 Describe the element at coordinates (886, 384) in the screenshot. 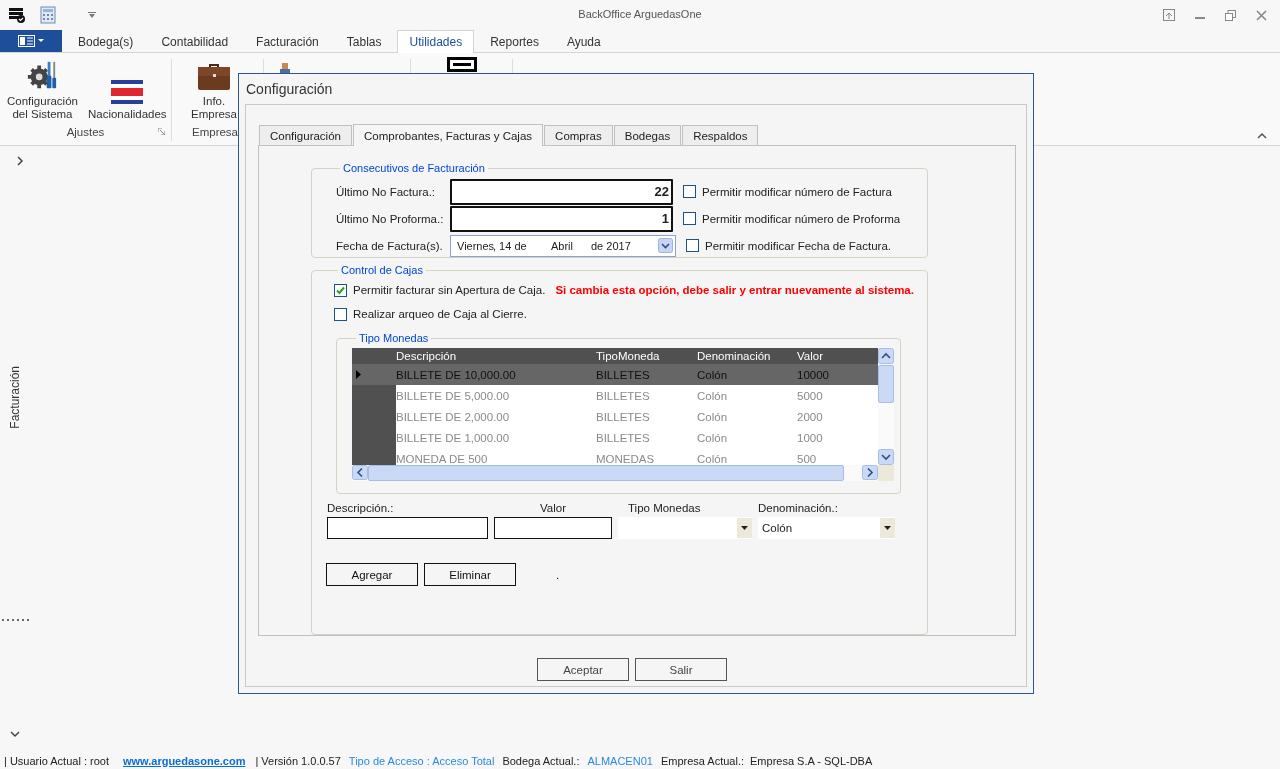

I see `scroll-thumb` at that location.